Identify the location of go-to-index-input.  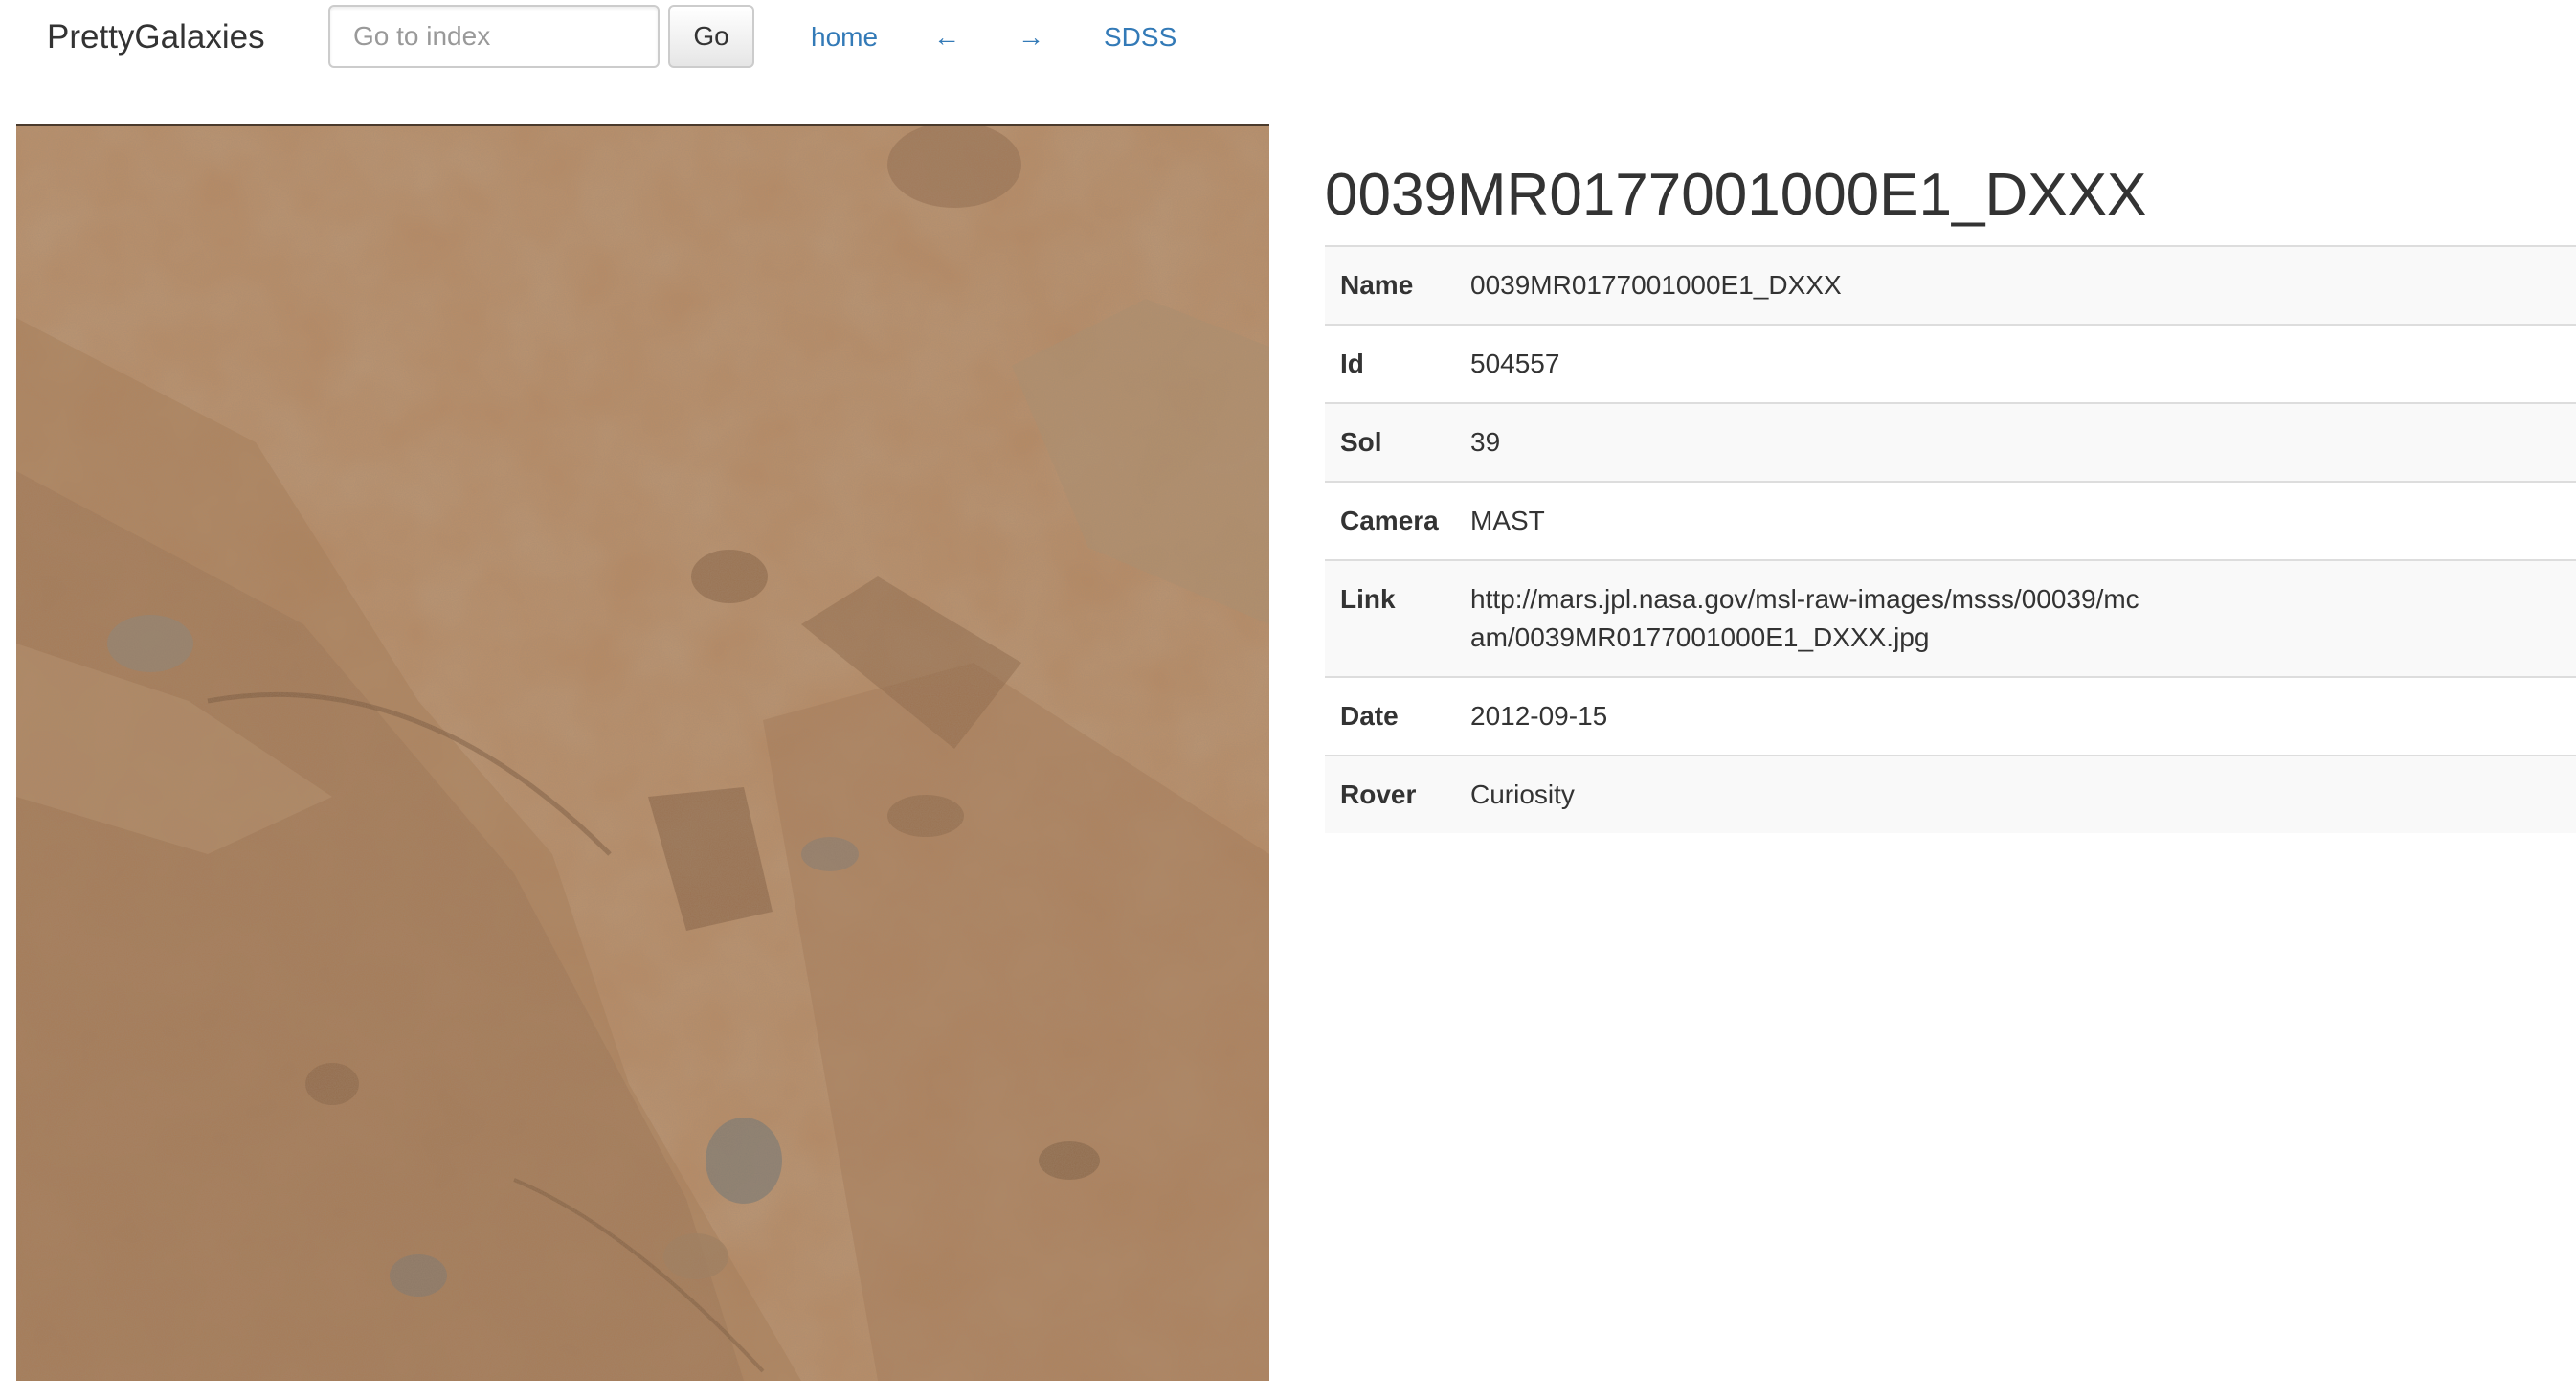
(494, 36).